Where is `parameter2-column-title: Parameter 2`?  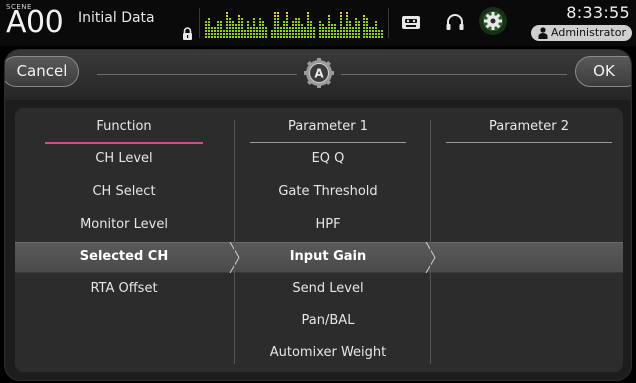 parameter2-column-title: Parameter 2 is located at coordinates (529, 126).